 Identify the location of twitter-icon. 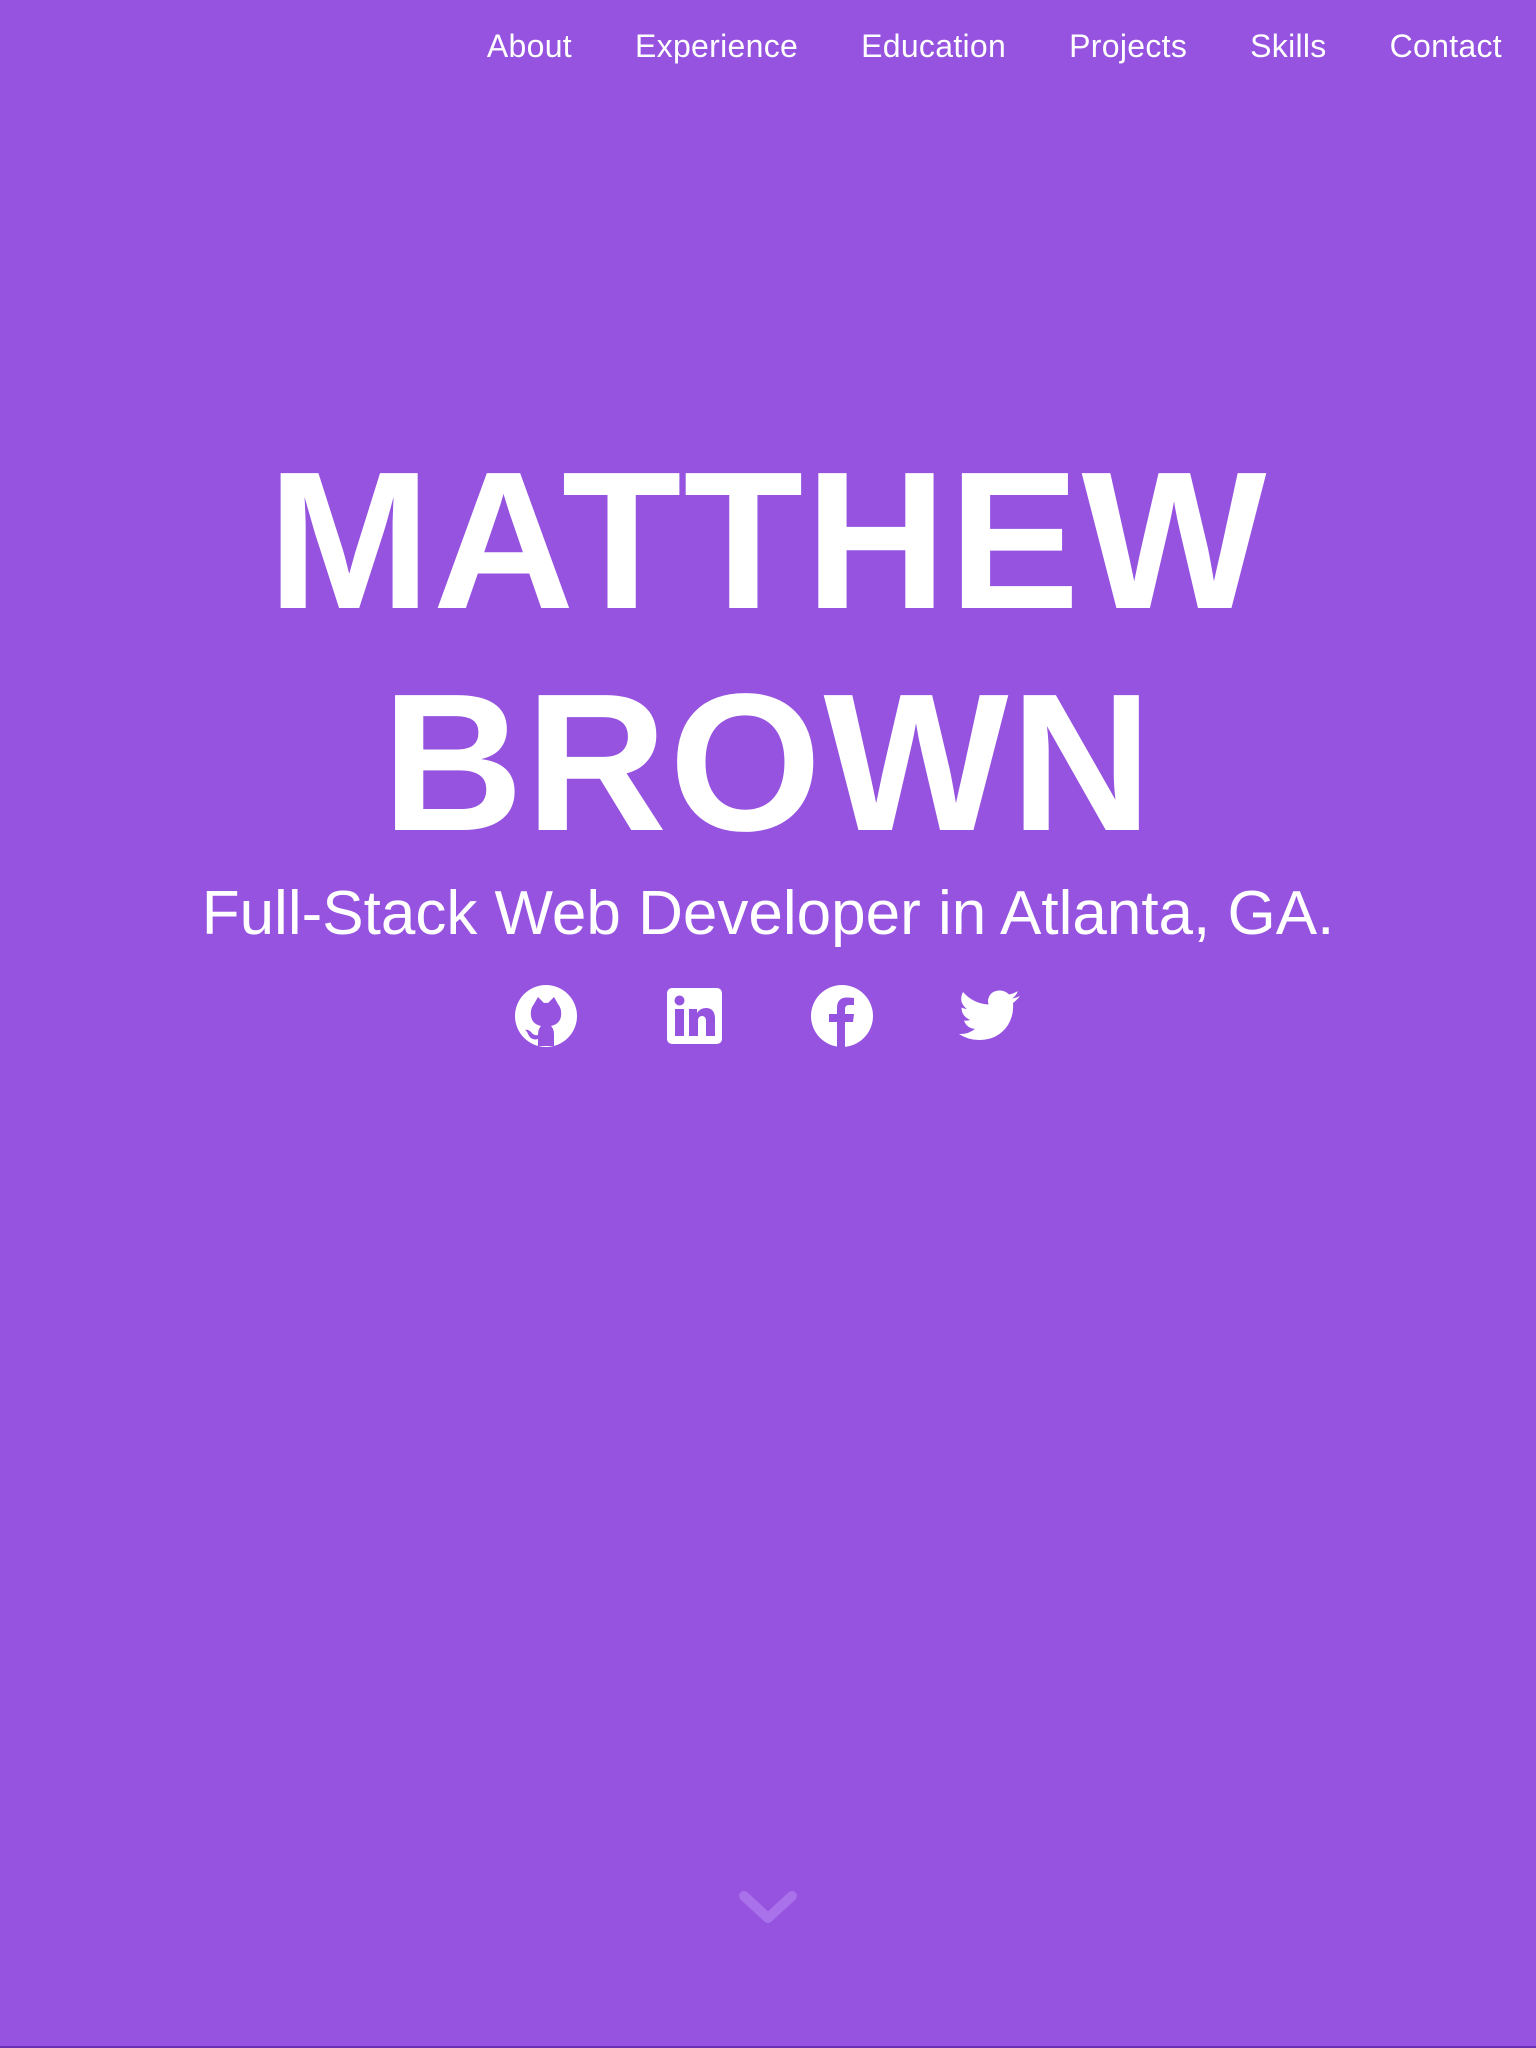
(989, 1015).